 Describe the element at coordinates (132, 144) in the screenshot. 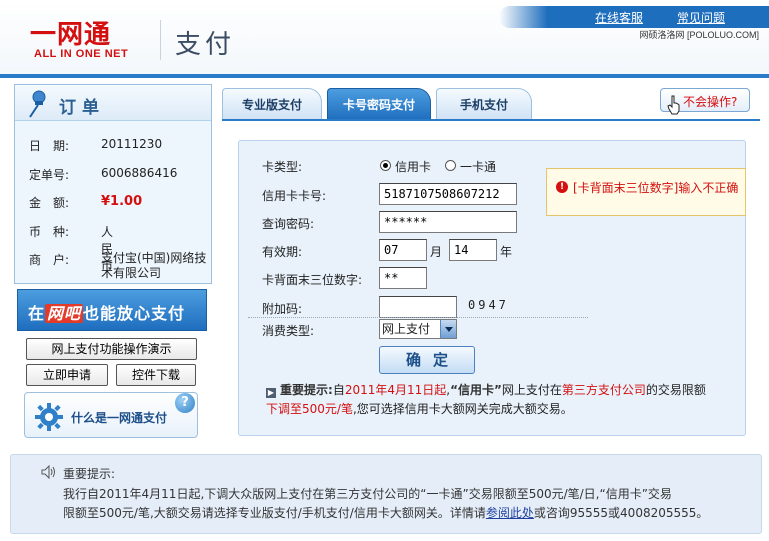

I see `order-value: 20111230` at that location.